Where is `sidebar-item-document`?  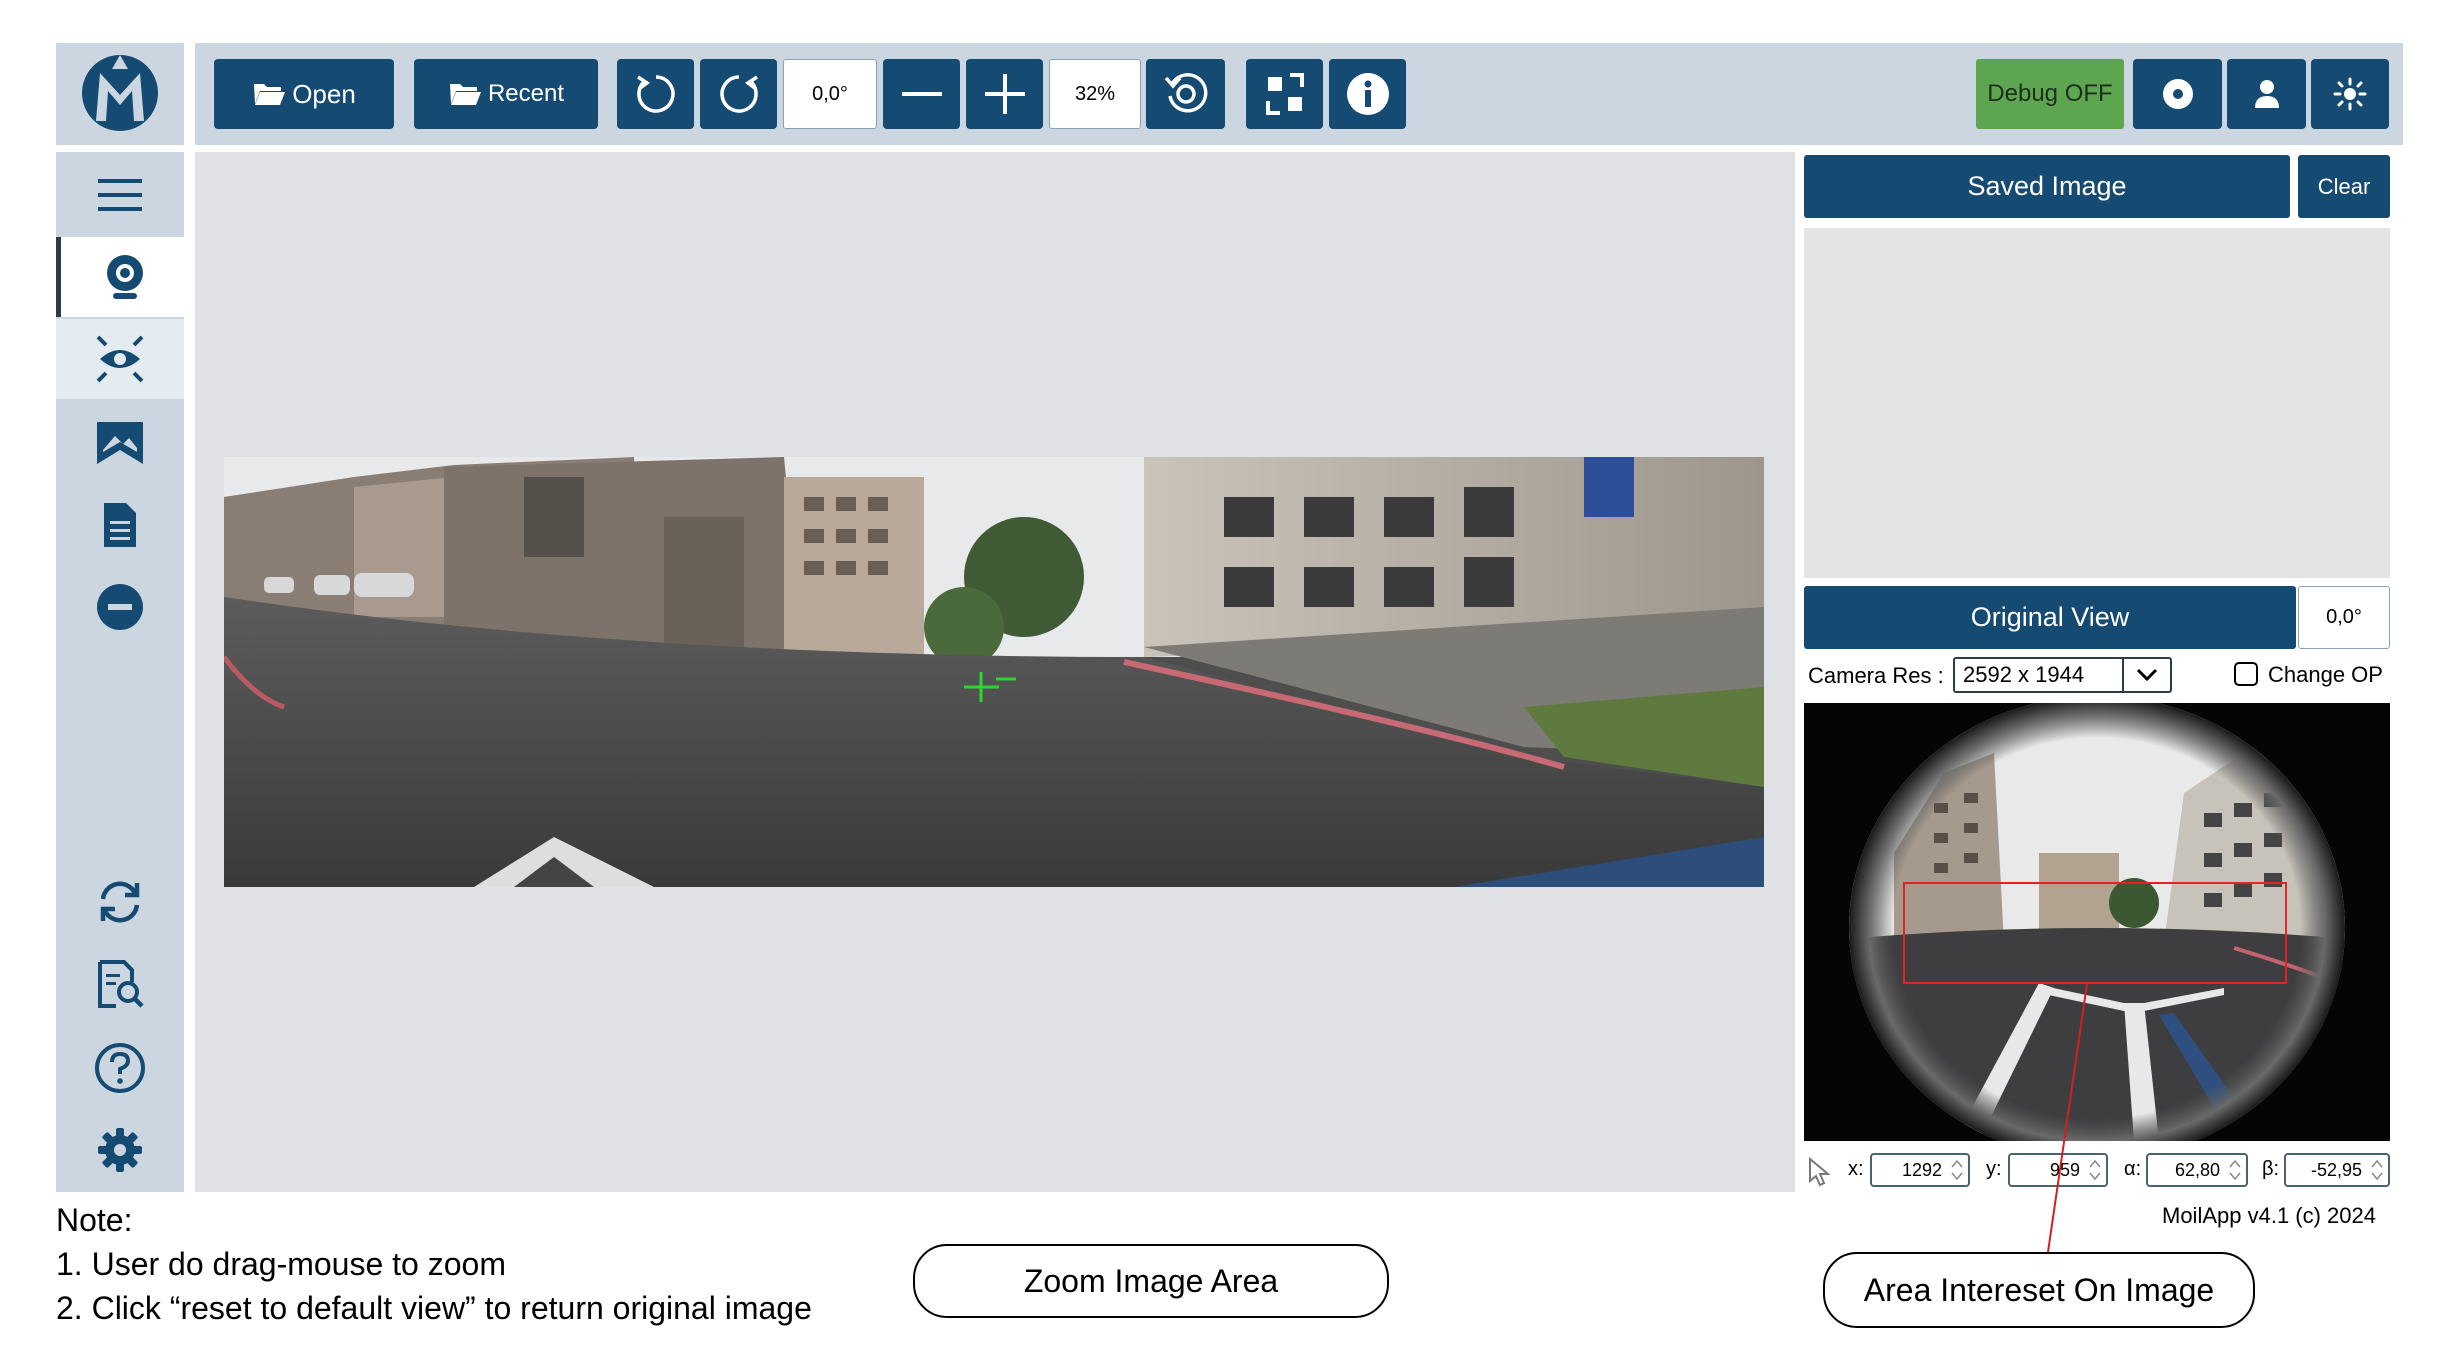 sidebar-item-document is located at coordinates (120, 525).